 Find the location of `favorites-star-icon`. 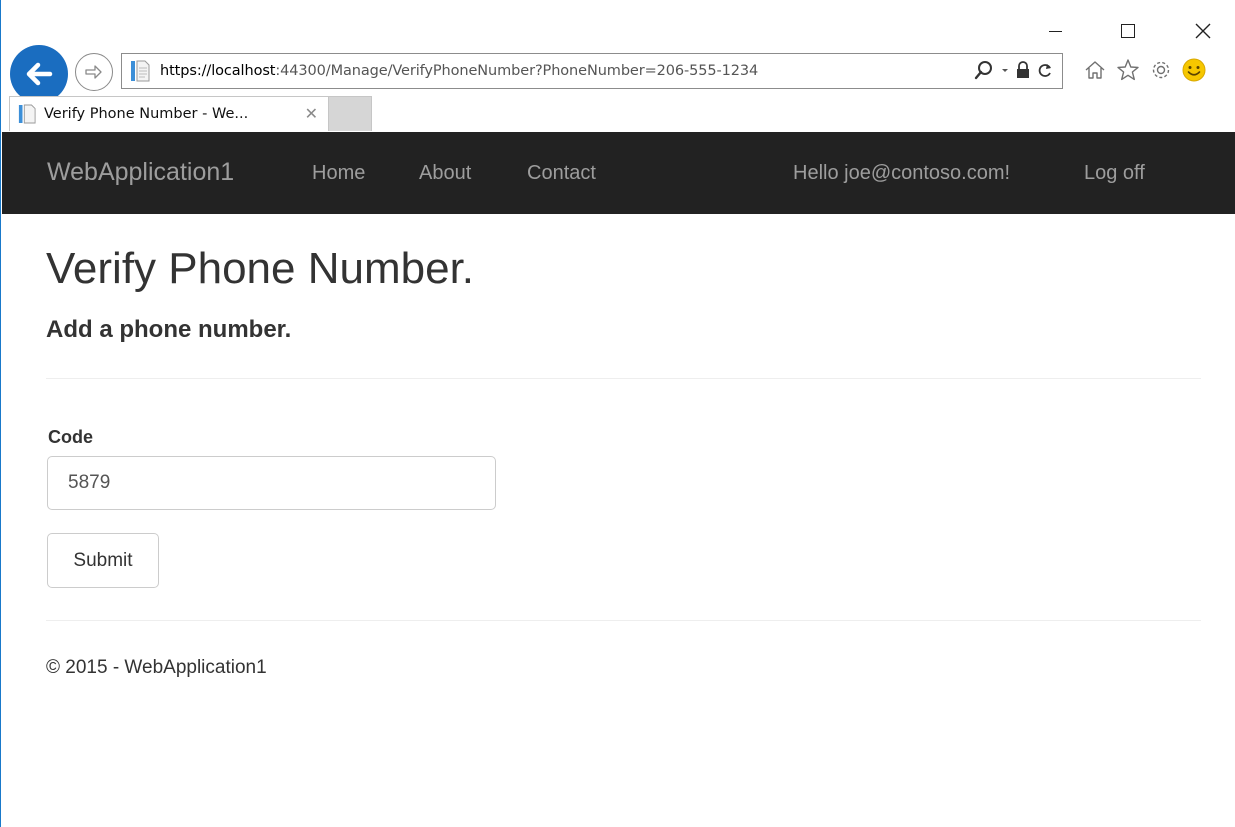

favorites-star-icon is located at coordinates (1128, 70).